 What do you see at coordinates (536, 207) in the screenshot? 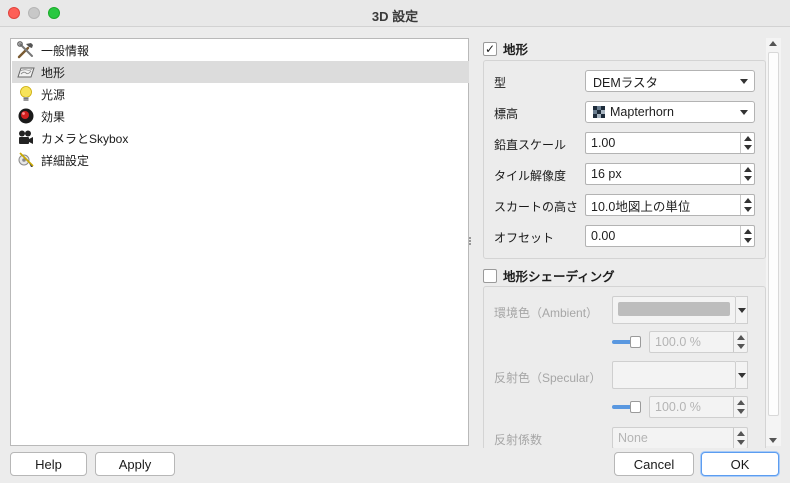
I see `skirt-height-label: スカートの高さ` at bounding box center [536, 207].